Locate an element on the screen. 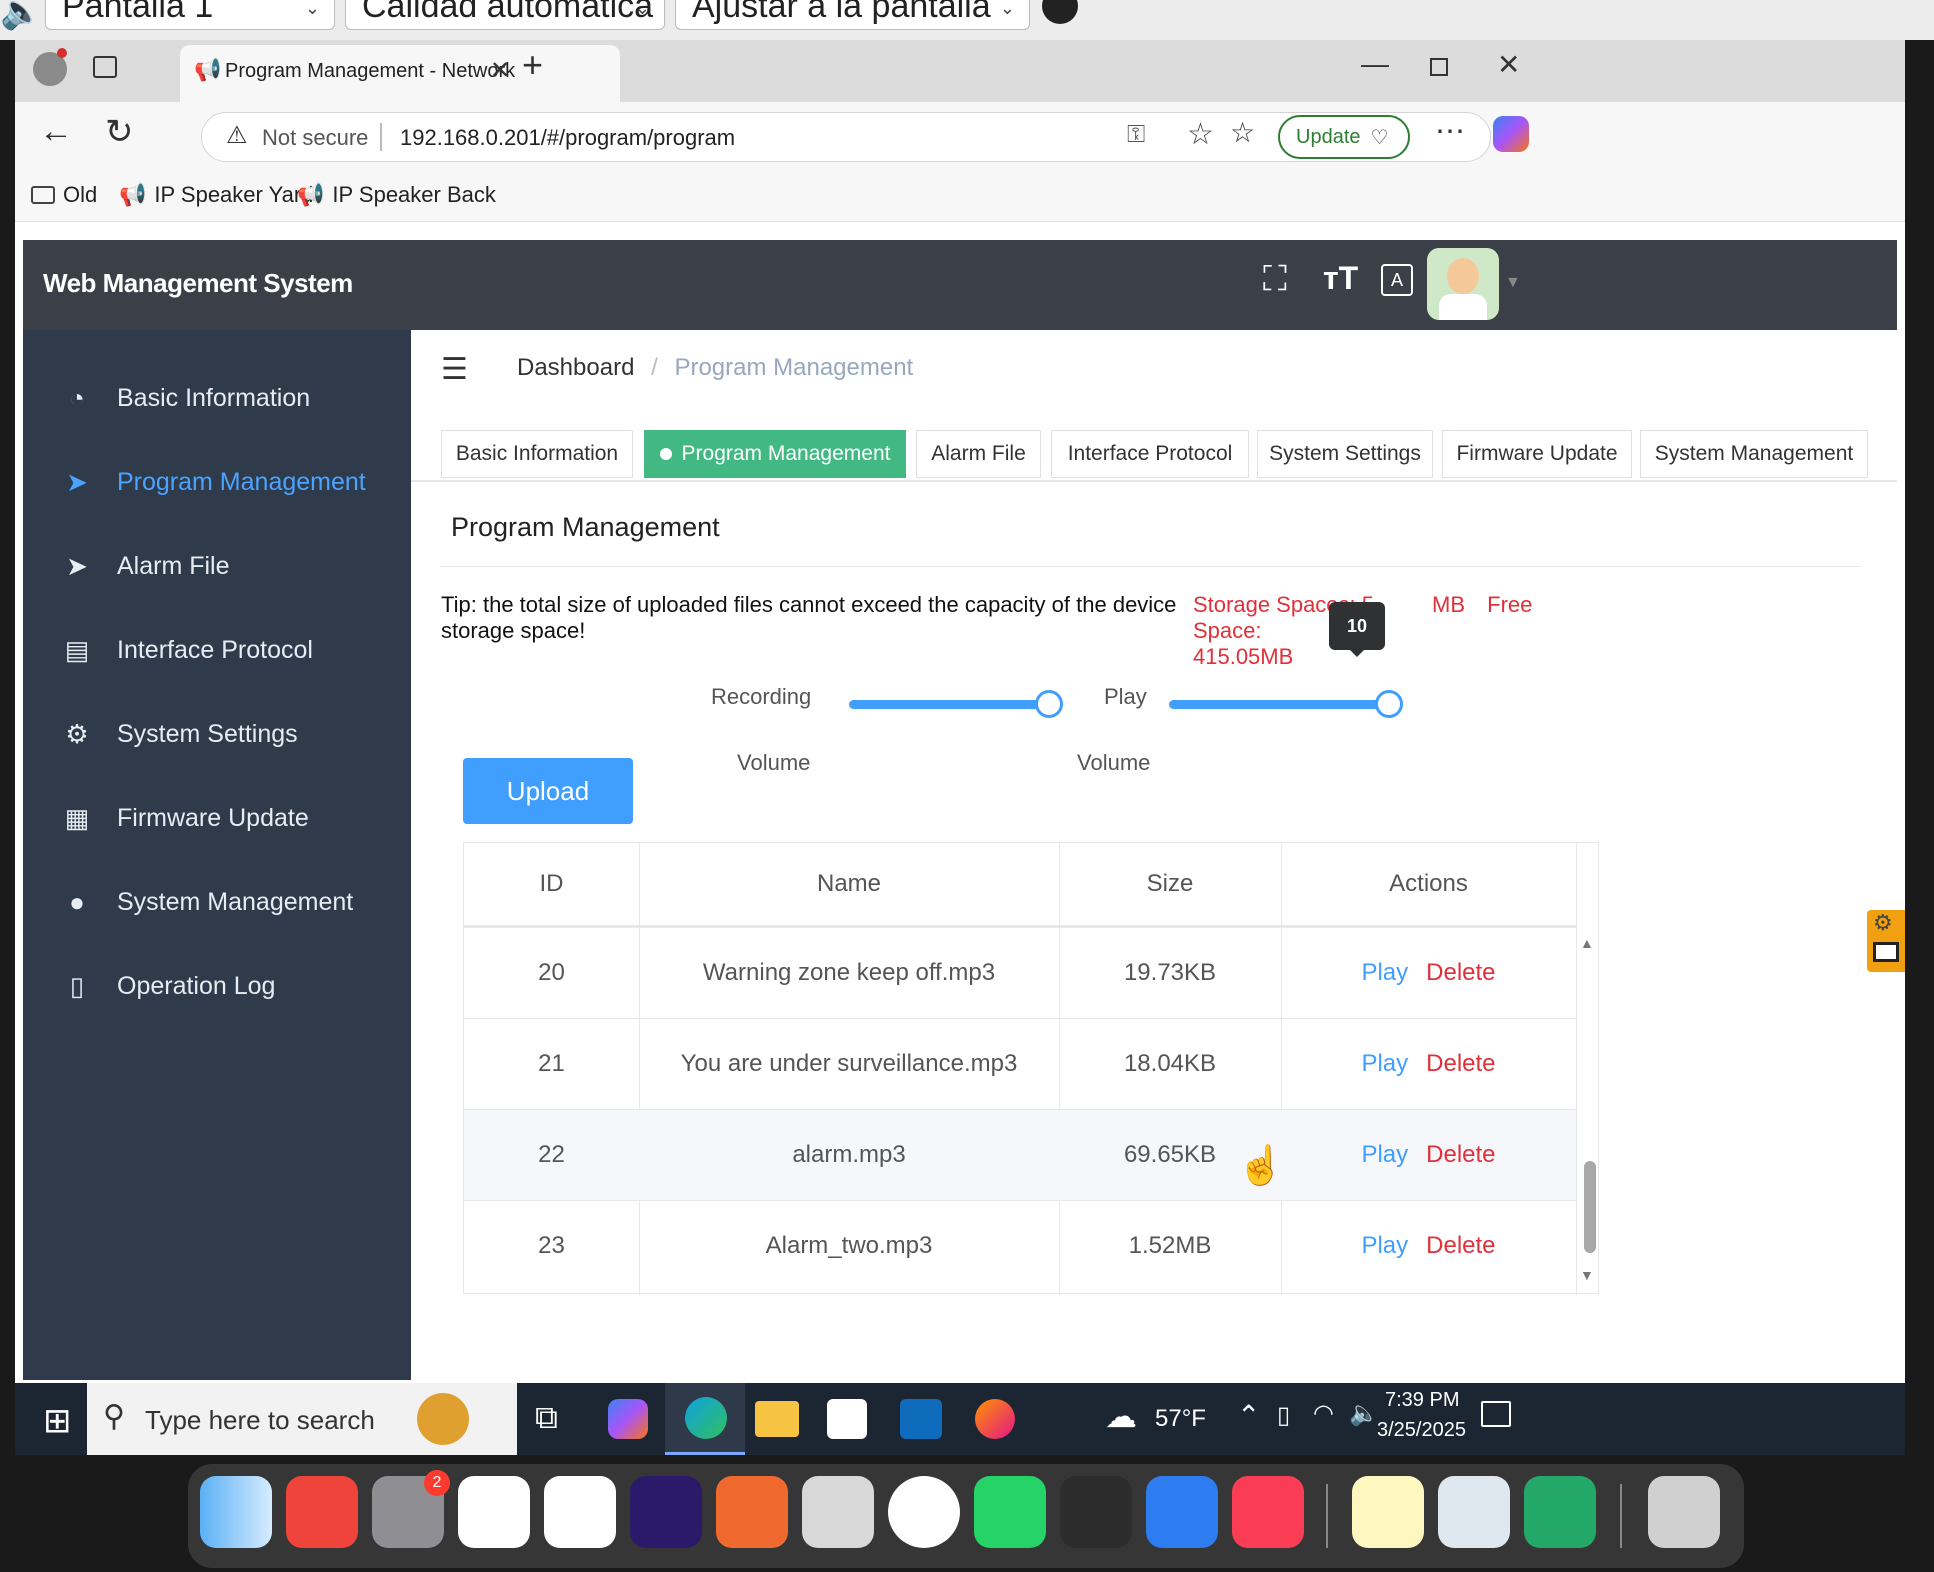 The image size is (1934, 1572). font-size-icon: тT is located at coordinates (1340, 278).